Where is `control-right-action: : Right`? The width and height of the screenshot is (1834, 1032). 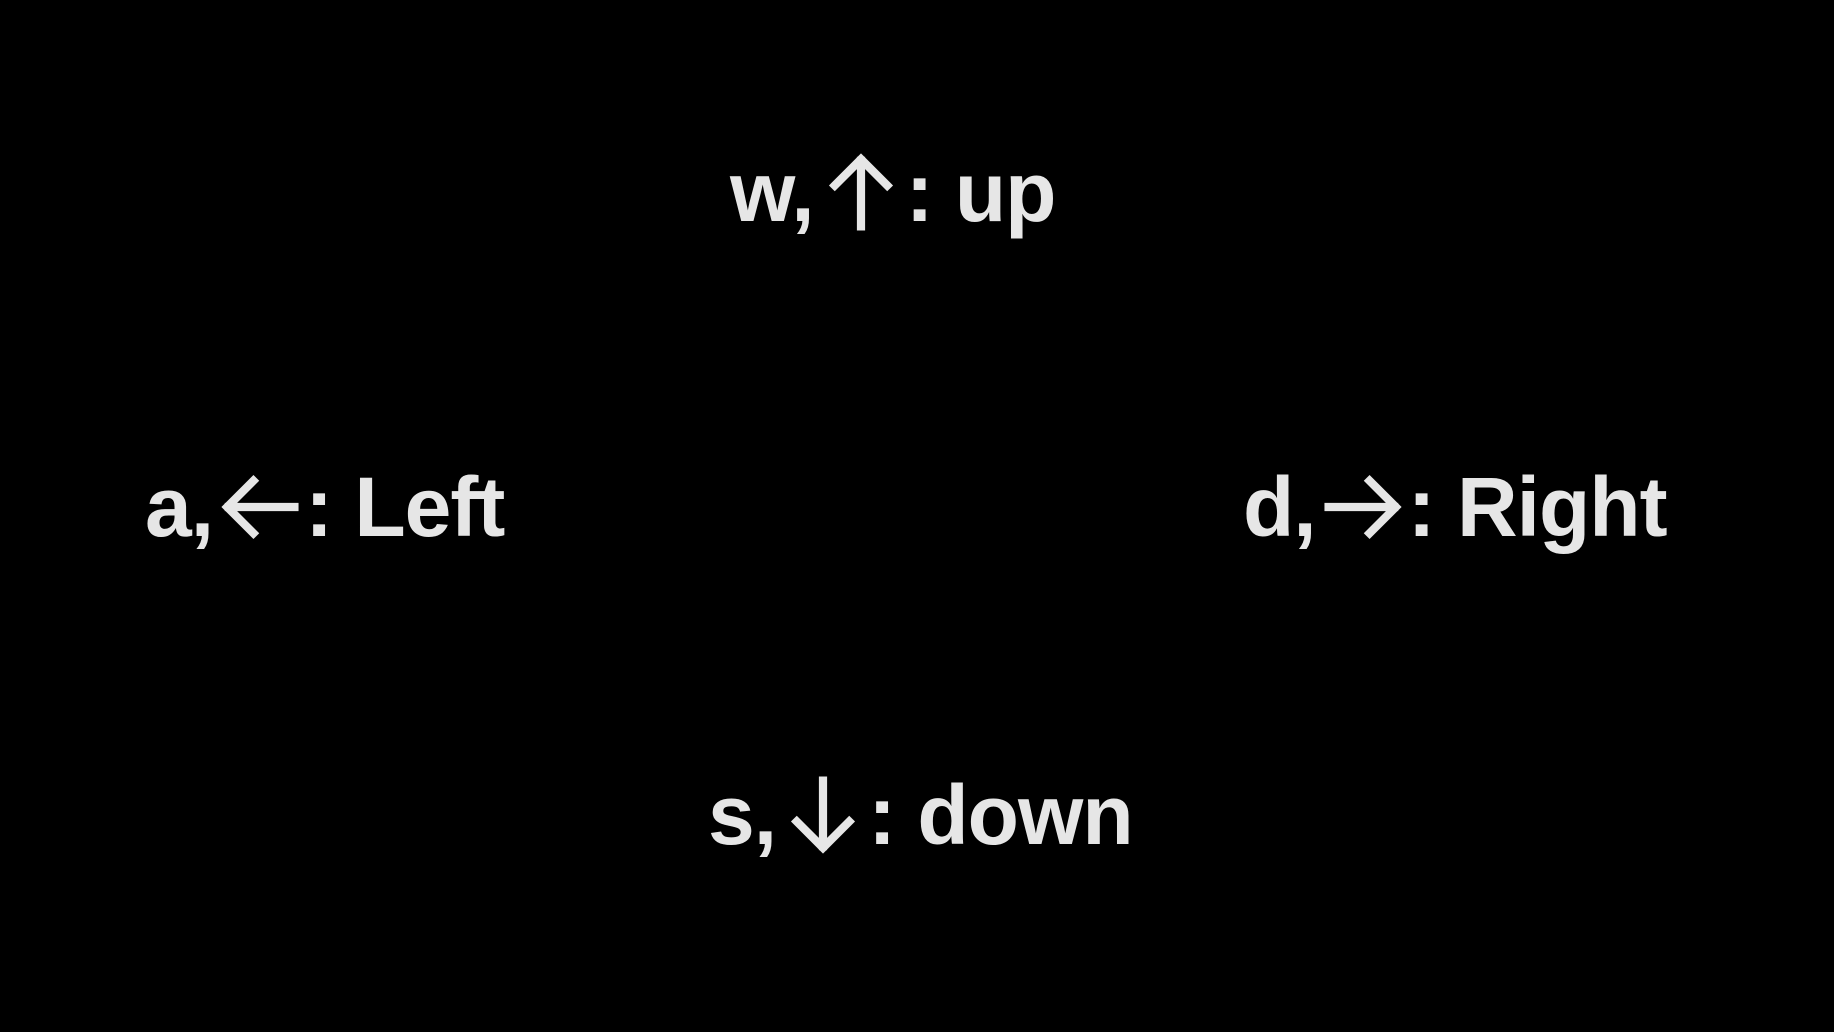 control-right-action: : Right is located at coordinates (1537, 507).